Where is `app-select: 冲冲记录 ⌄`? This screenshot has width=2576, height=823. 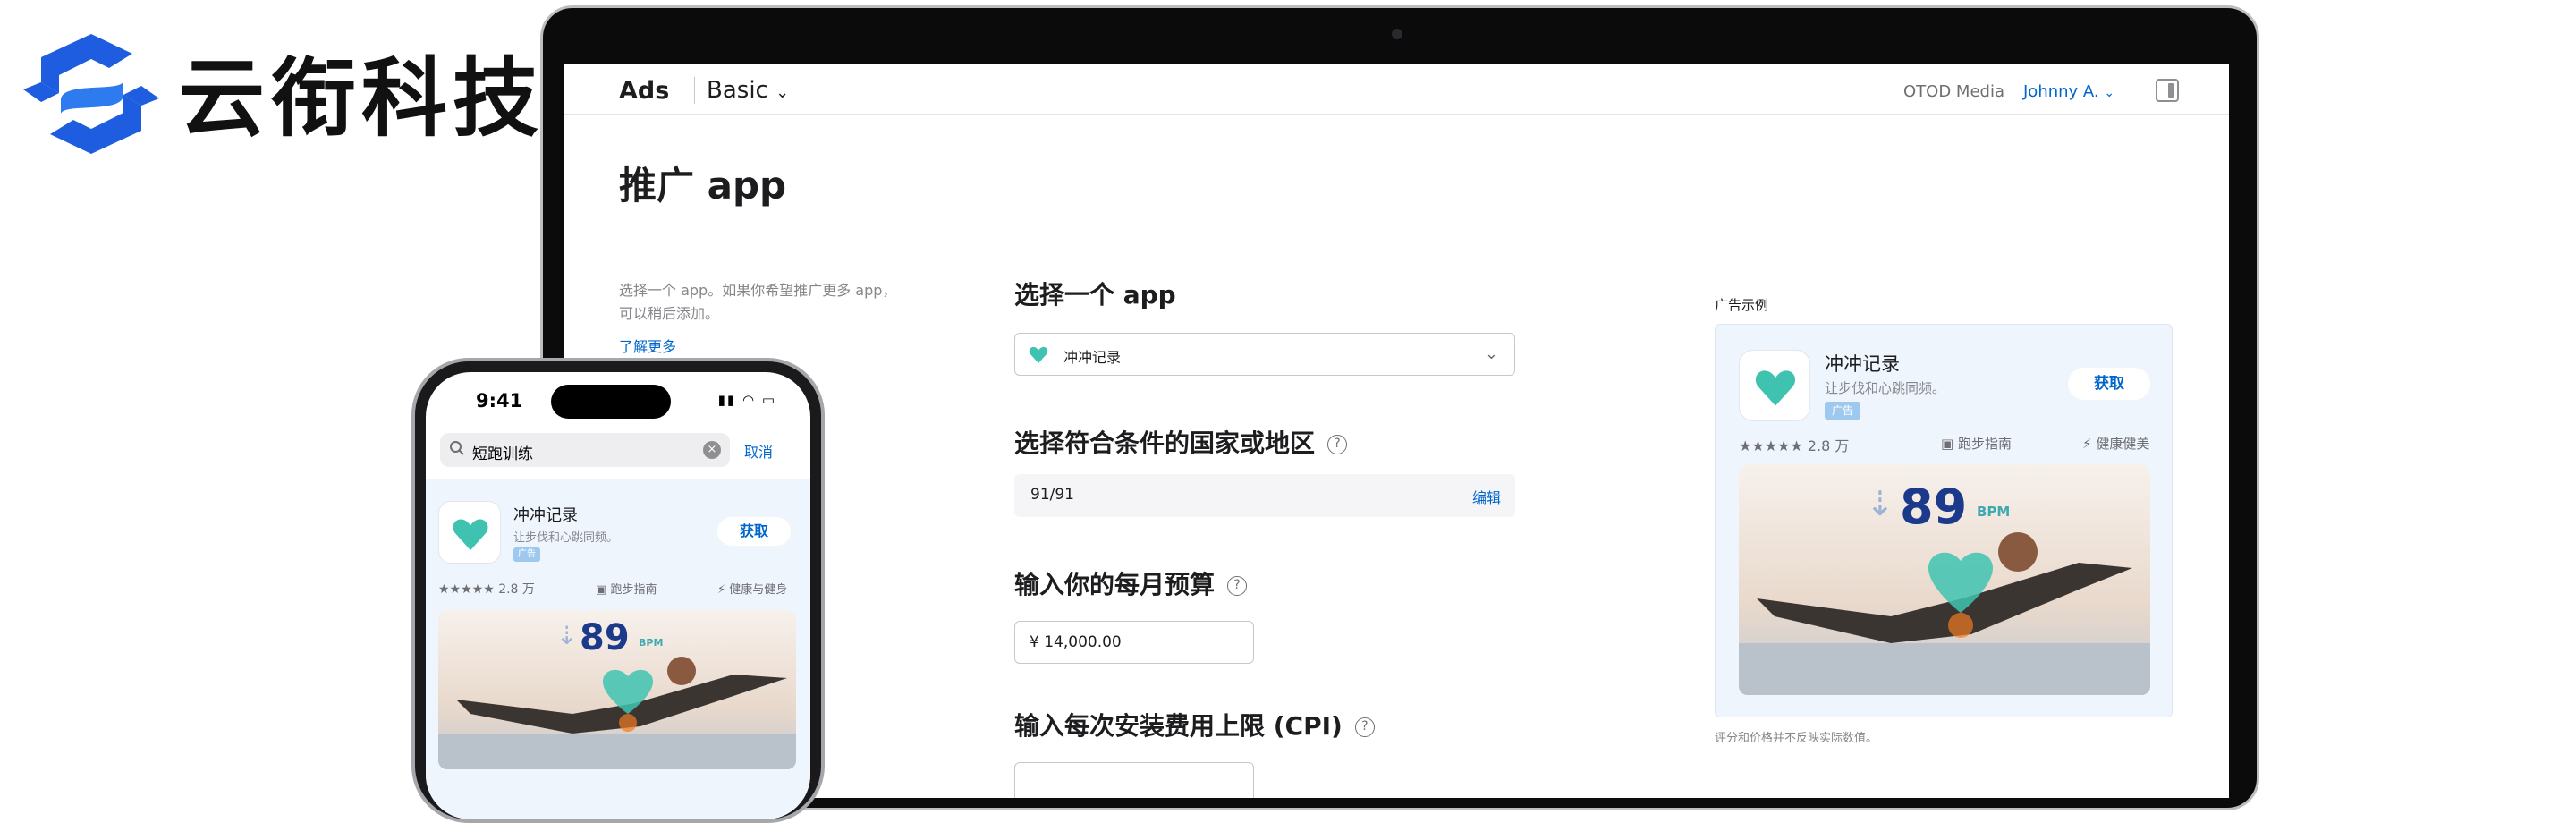
app-select: 冲冲记录 ⌄ is located at coordinates (1264, 354).